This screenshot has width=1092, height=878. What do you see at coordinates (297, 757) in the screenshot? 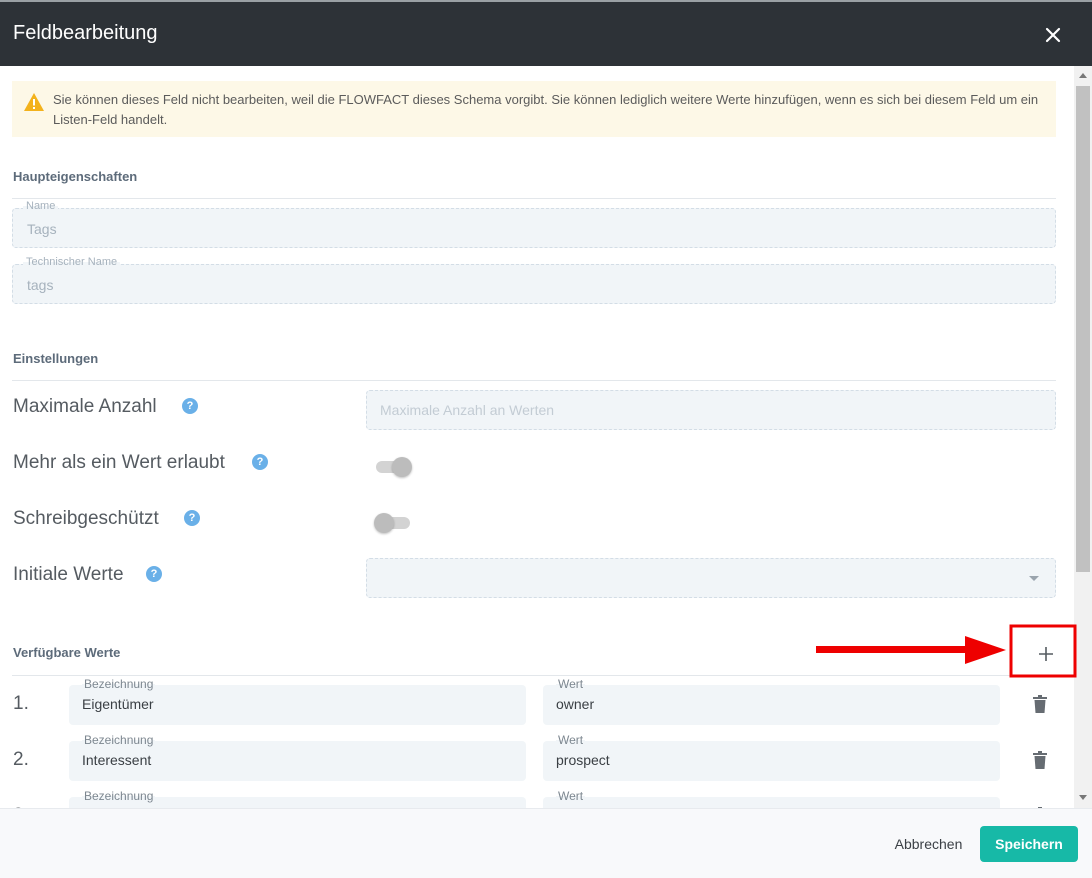
I see `label-input: Bezeichnung Interessent` at bounding box center [297, 757].